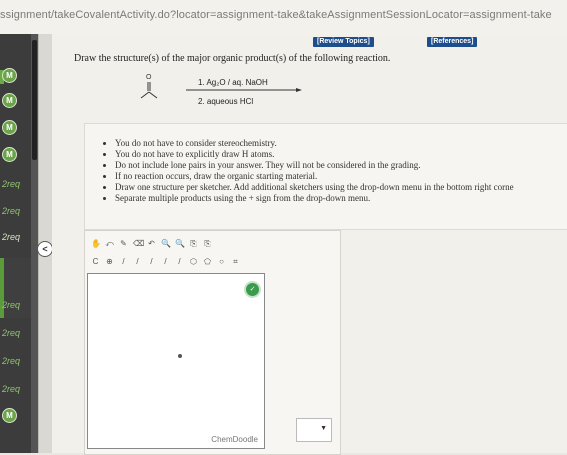  I want to click on sidebar-item-3: M, so click(9, 127).